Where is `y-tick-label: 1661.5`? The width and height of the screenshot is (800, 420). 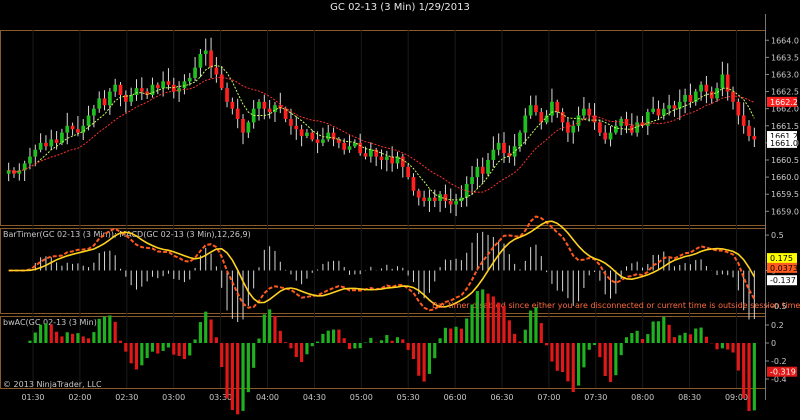 y-tick-label: 1661.5 is located at coordinates (785, 126).